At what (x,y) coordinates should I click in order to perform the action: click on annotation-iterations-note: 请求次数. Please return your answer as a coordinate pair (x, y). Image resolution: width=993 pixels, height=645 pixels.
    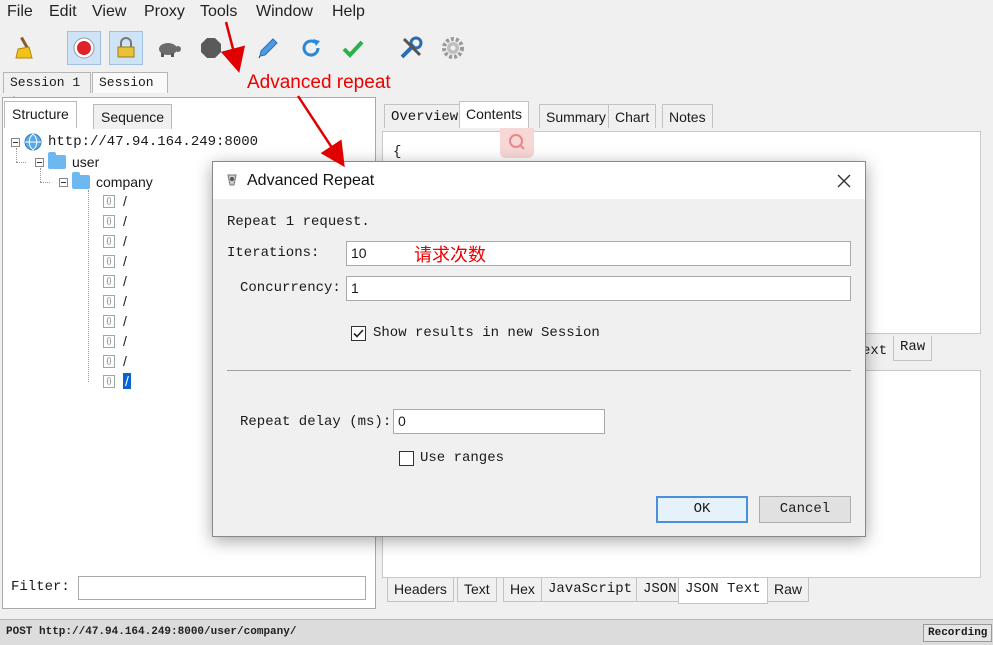
    Looking at the image, I should click on (450, 255).